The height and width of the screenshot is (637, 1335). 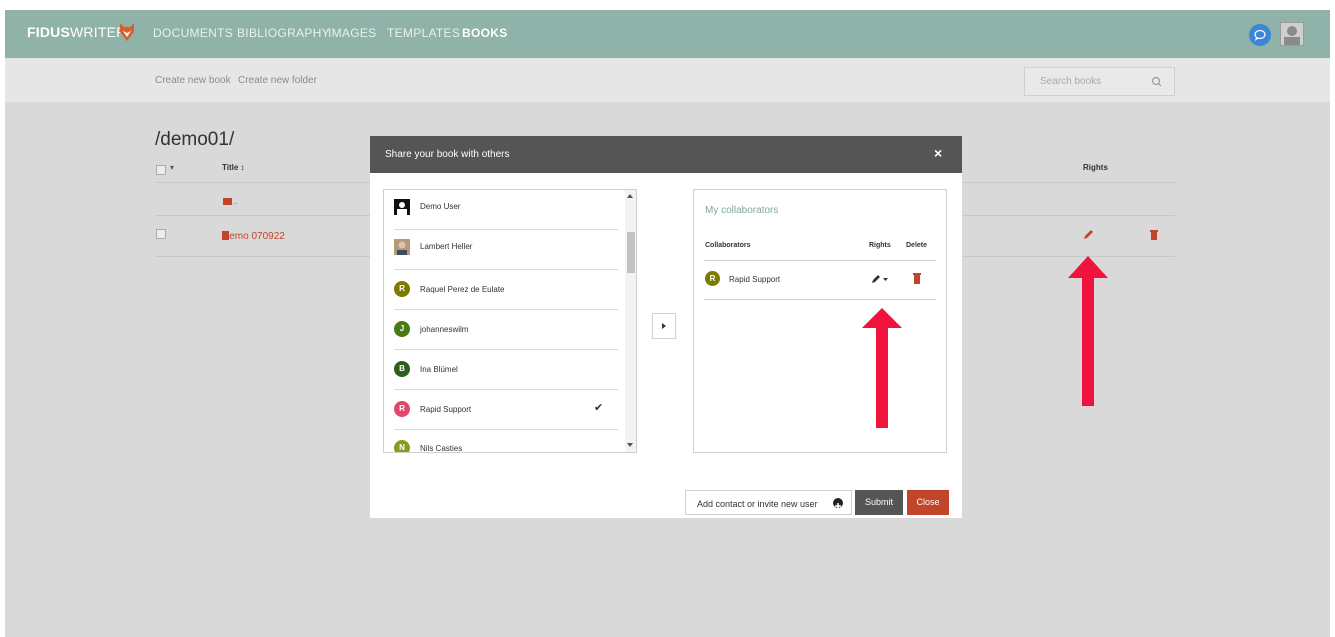 I want to click on contact-name: Nils Casties, so click(x=441, y=448).